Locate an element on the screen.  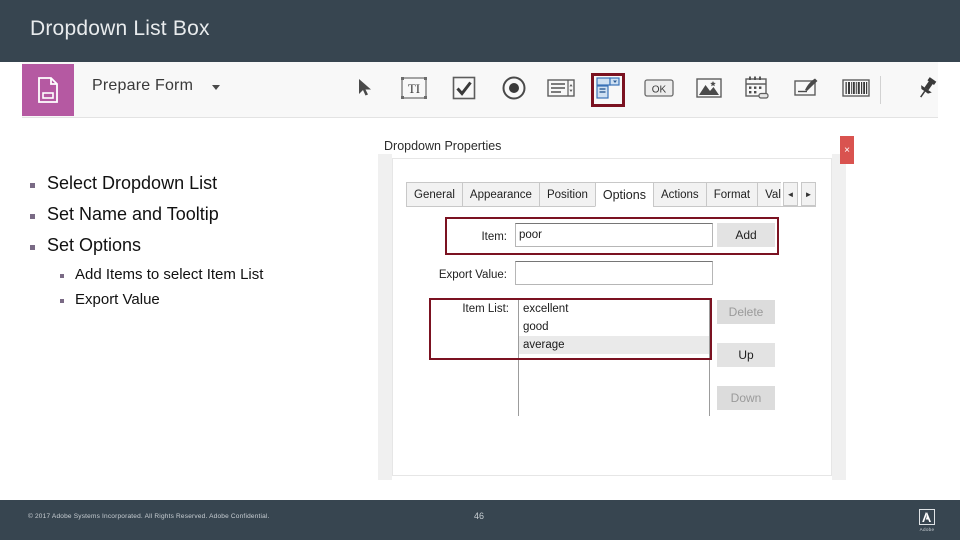
tab-scroll-left-icon: ◄ is located at coordinates (790, 194).